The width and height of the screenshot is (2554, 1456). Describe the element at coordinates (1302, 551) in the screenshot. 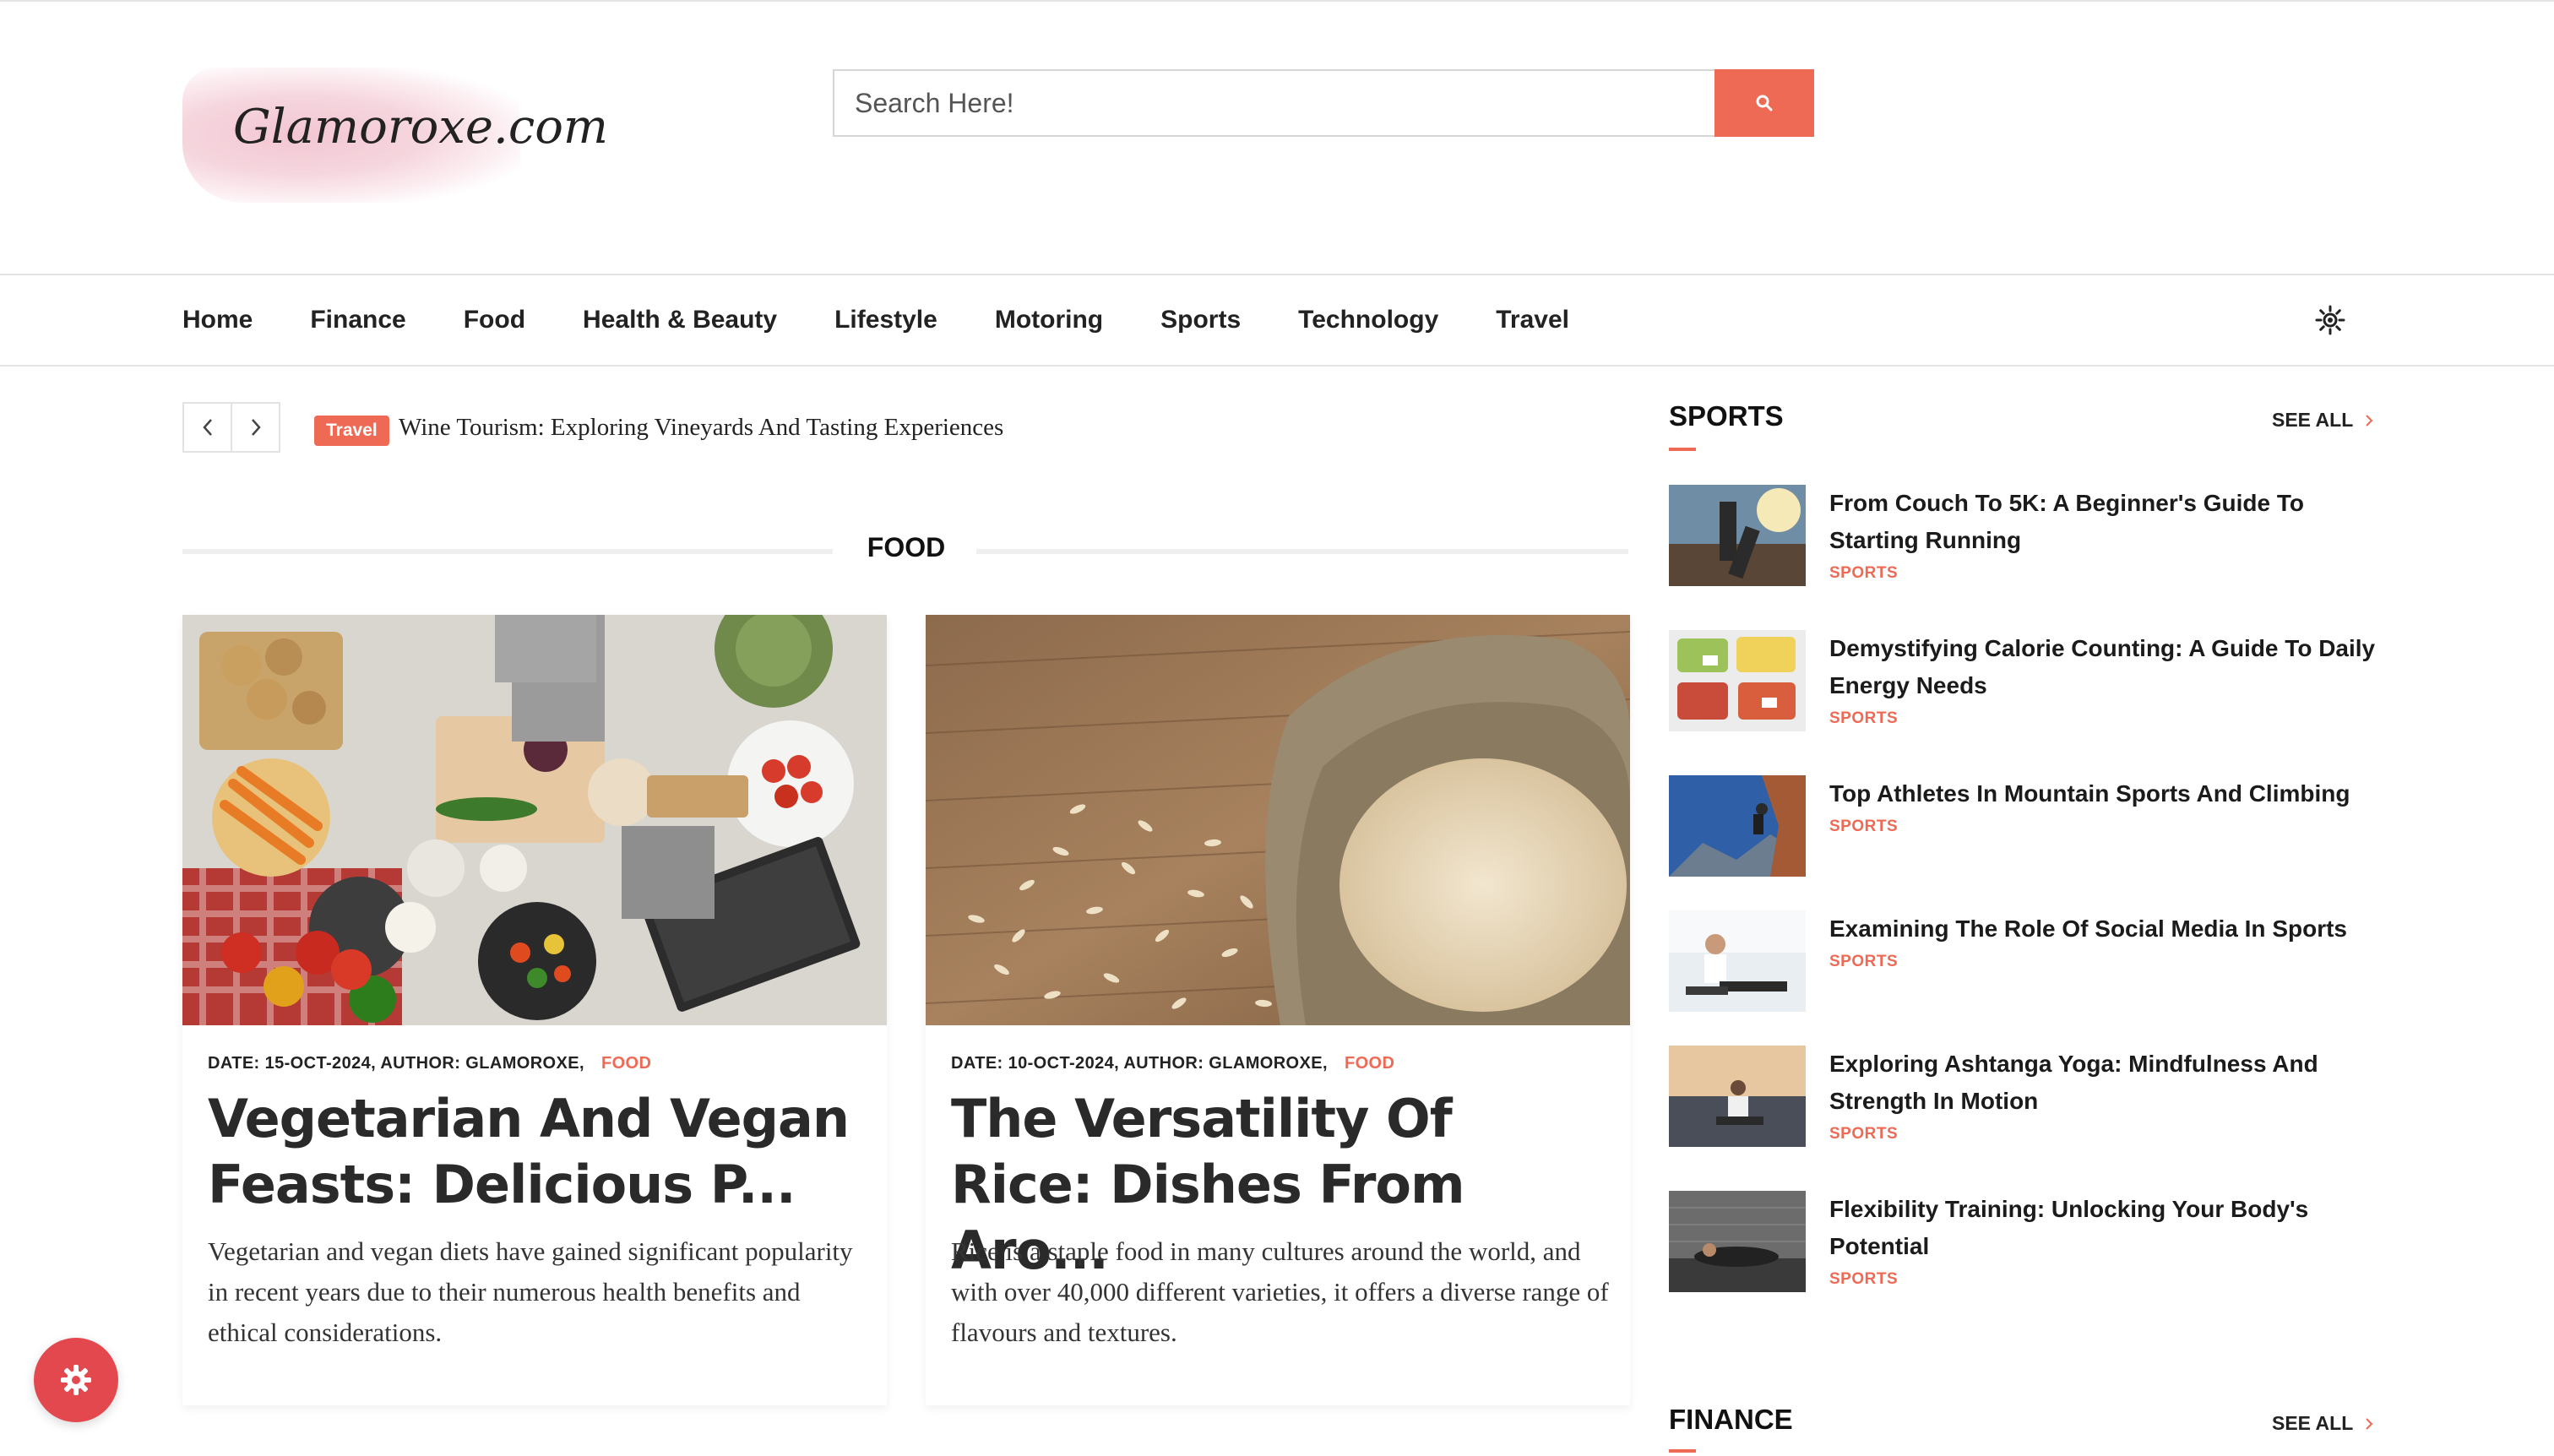

I see `section-divider-right` at that location.